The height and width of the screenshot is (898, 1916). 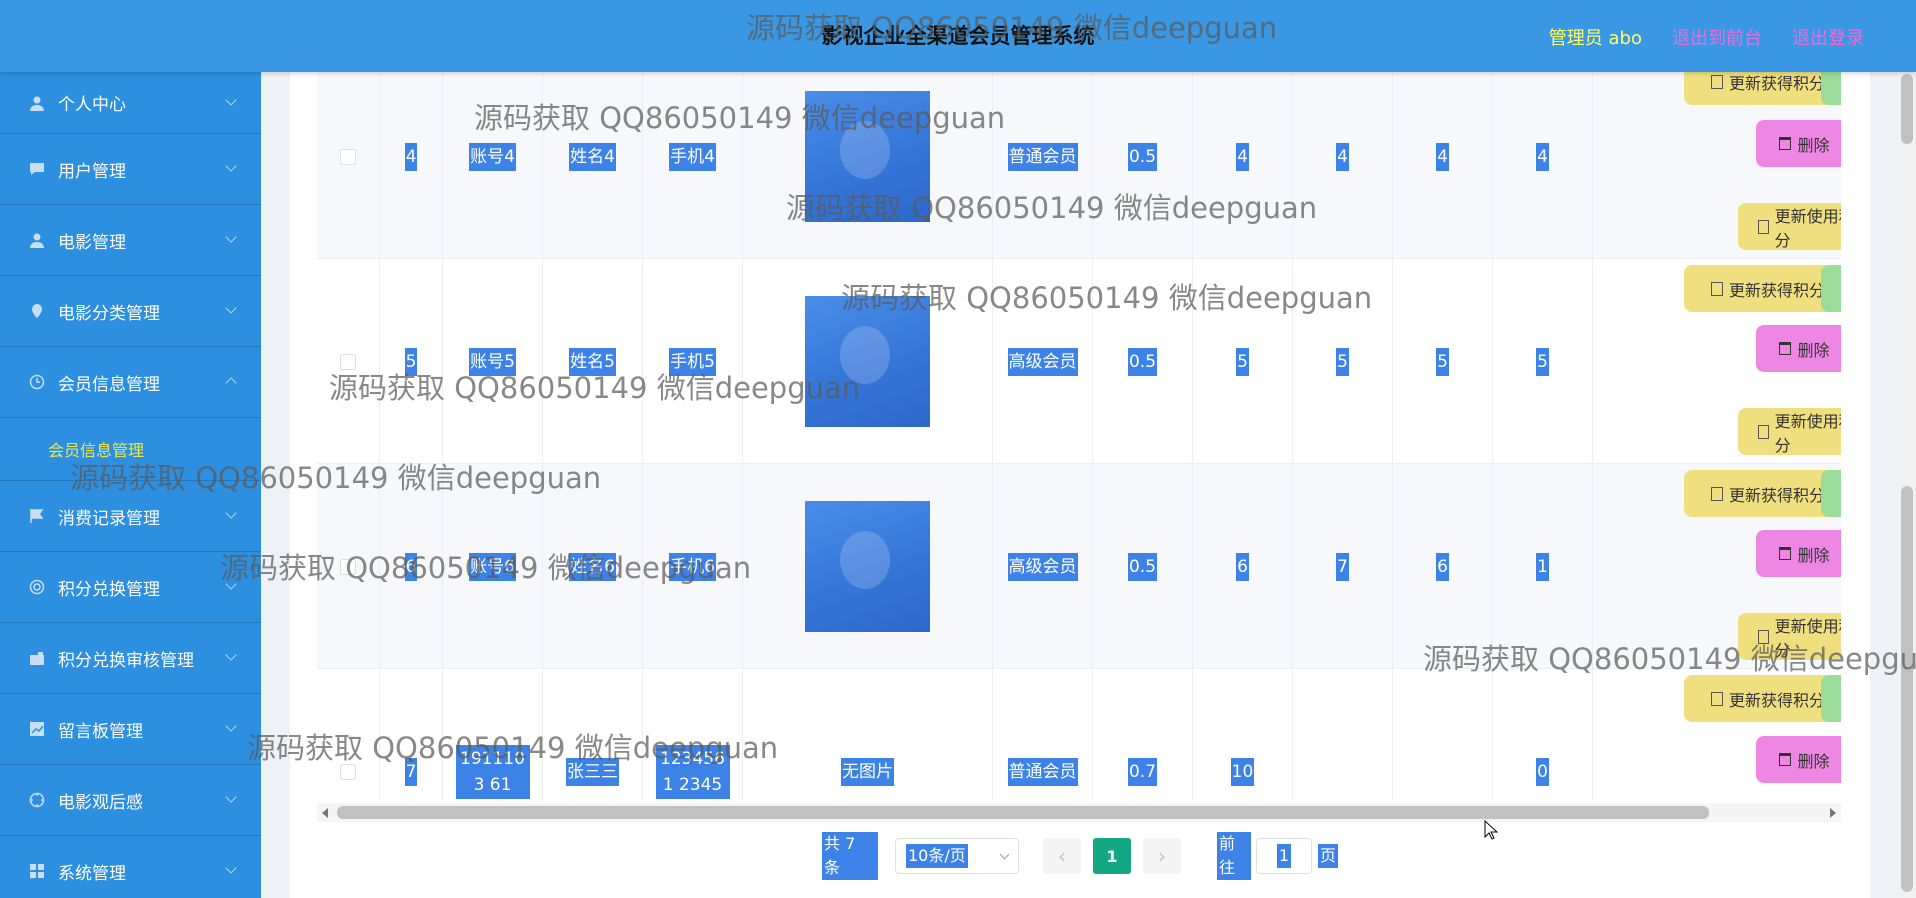 What do you see at coordinates (1023, 812) in the screenshot?
I see `scrollbar-thumb` at bounding box center [1023, 812].